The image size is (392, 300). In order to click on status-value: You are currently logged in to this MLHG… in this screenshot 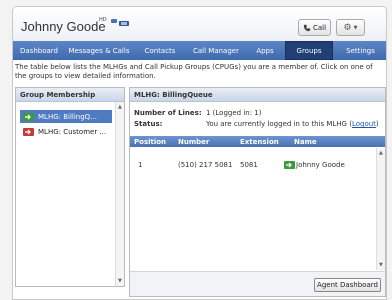, I will do `click(279, 124)`.